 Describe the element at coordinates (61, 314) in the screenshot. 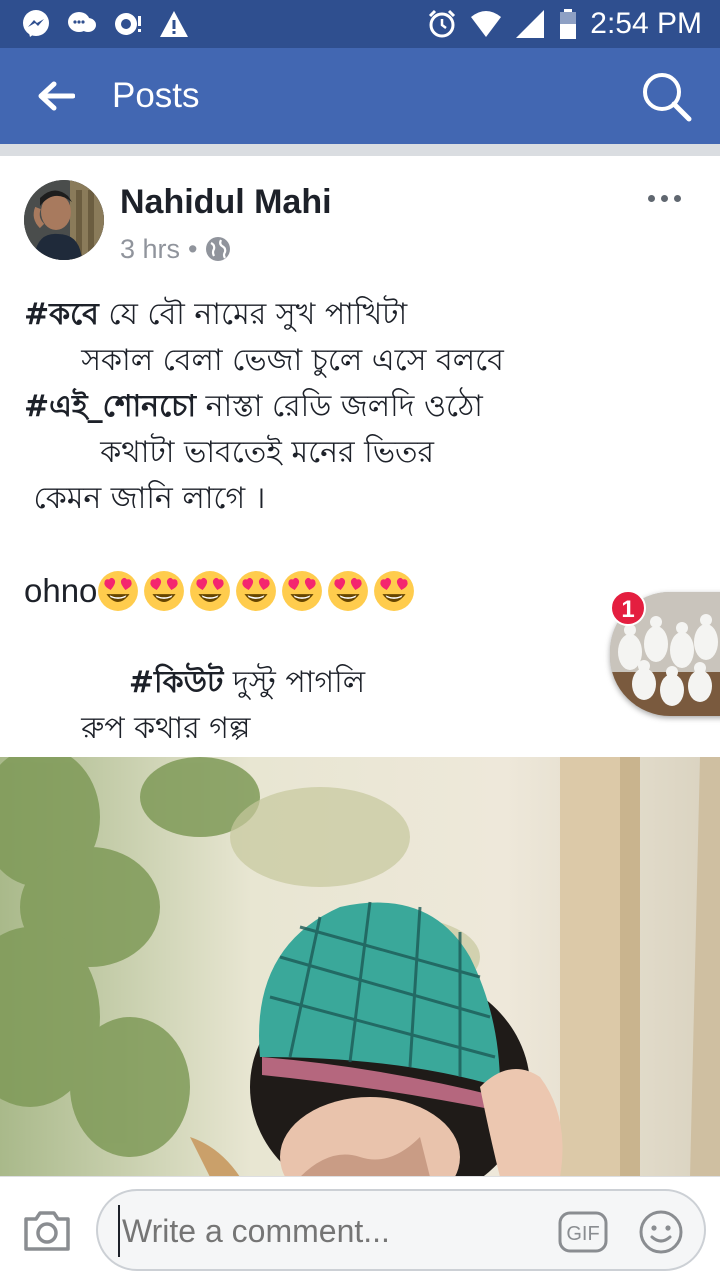

I see `hashtag: #কবে` at that location.